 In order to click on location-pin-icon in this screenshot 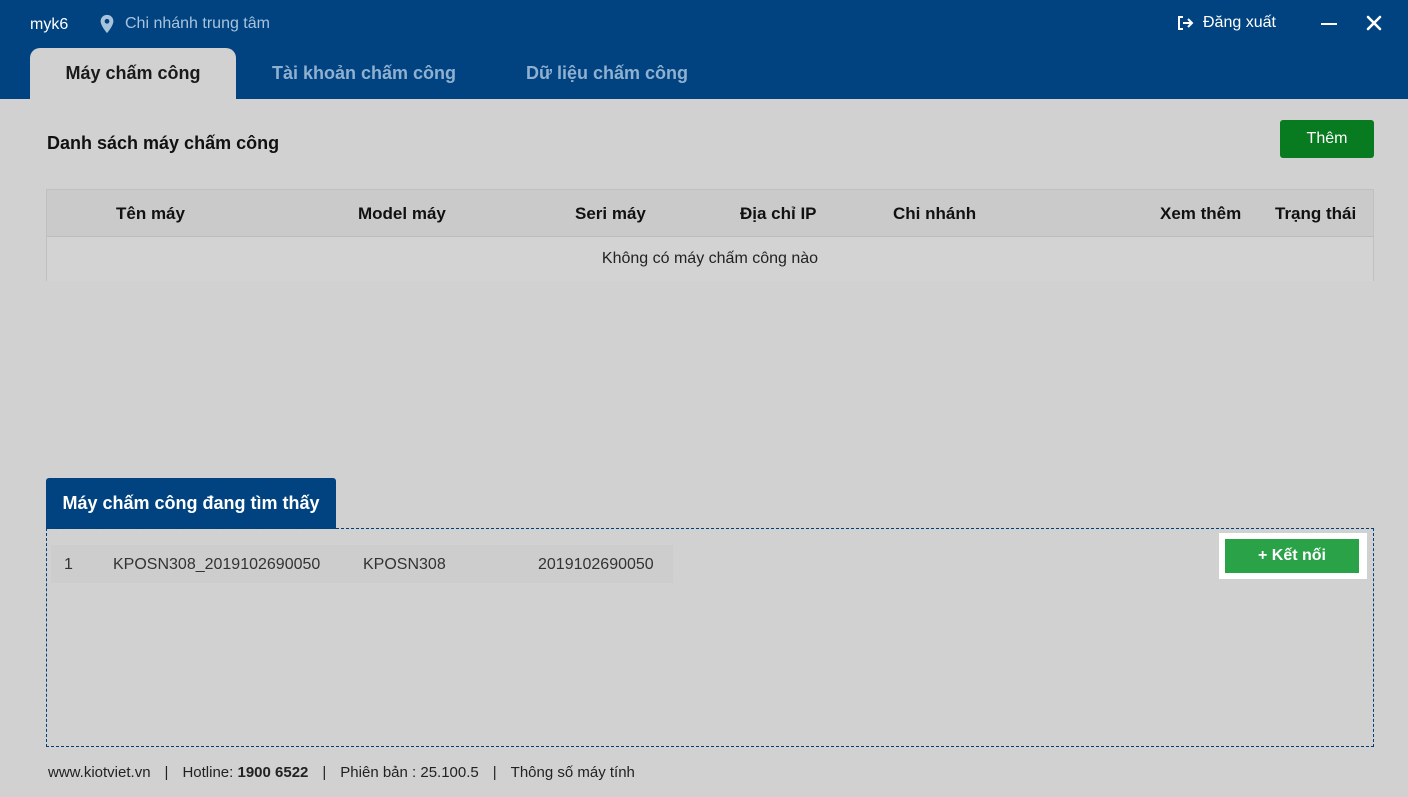, I will do `click(107, 24)`.